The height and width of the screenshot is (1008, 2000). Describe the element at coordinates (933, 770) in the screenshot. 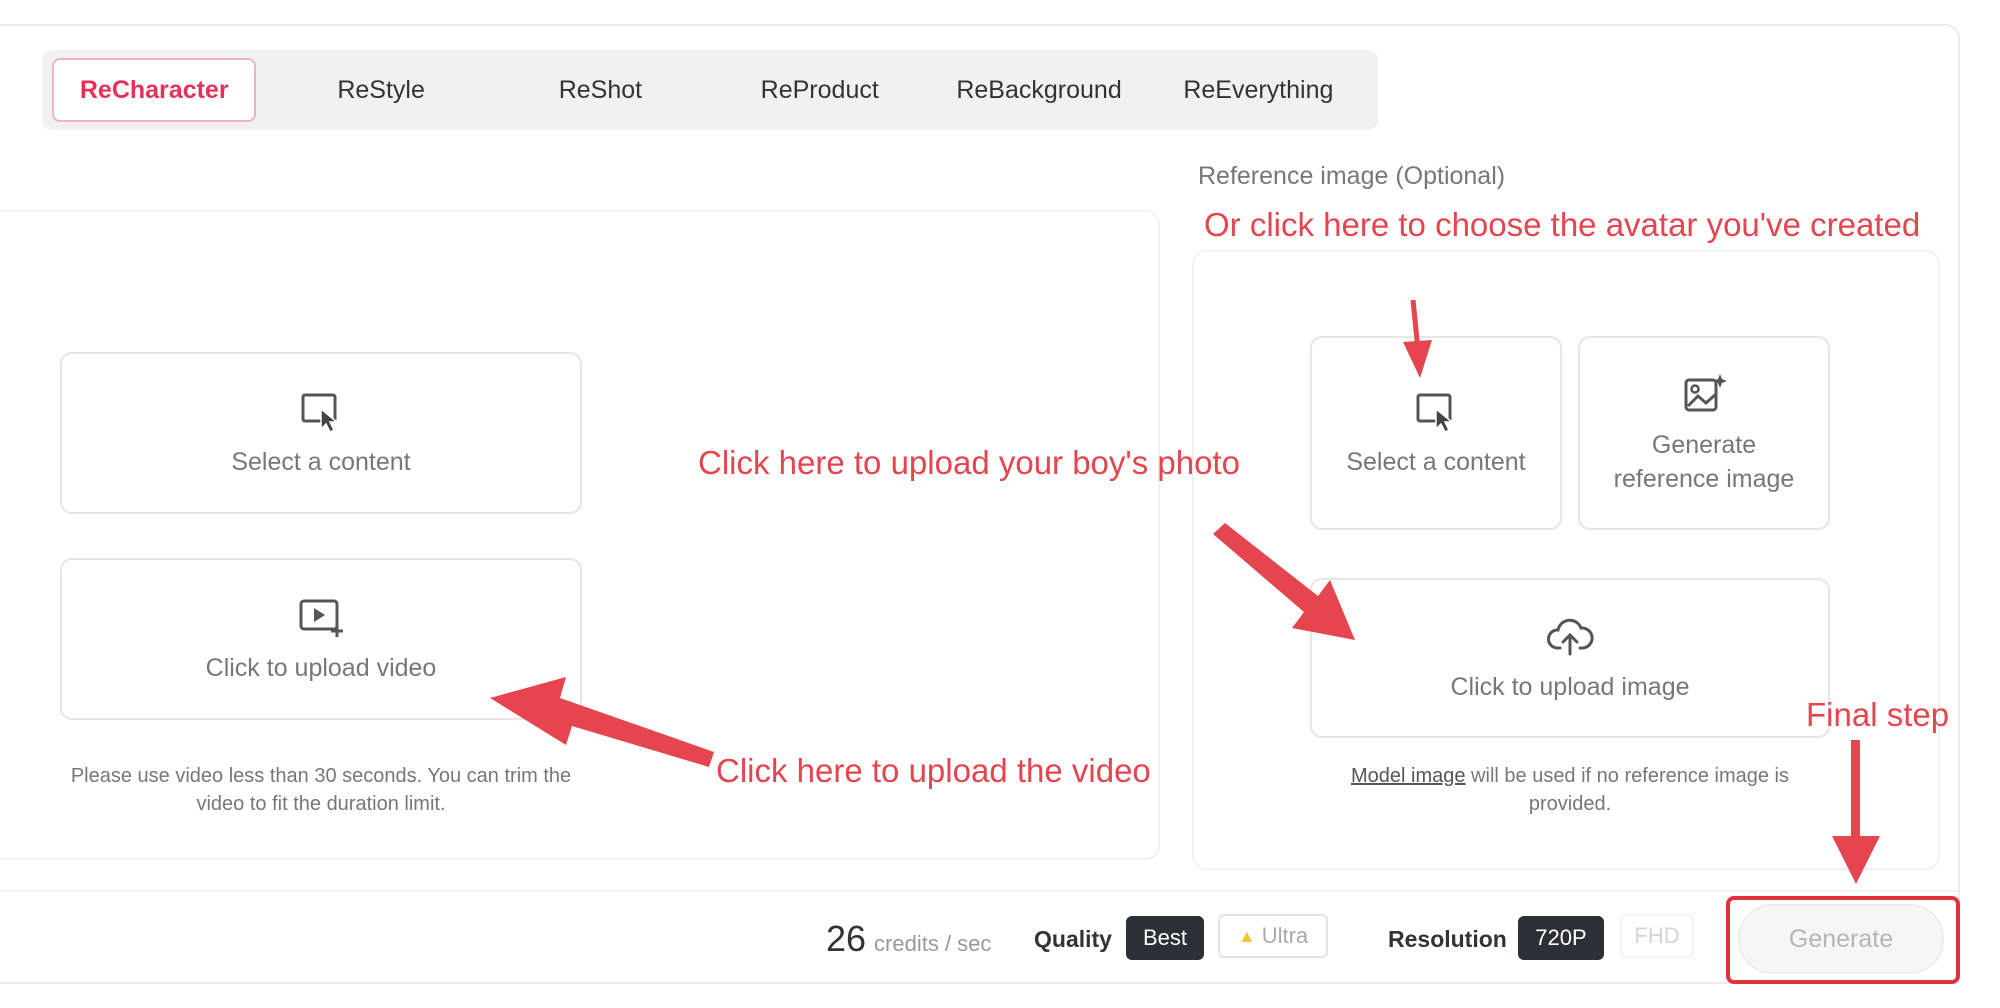

I see `annotation-video: Click here to upload the video` at that location.